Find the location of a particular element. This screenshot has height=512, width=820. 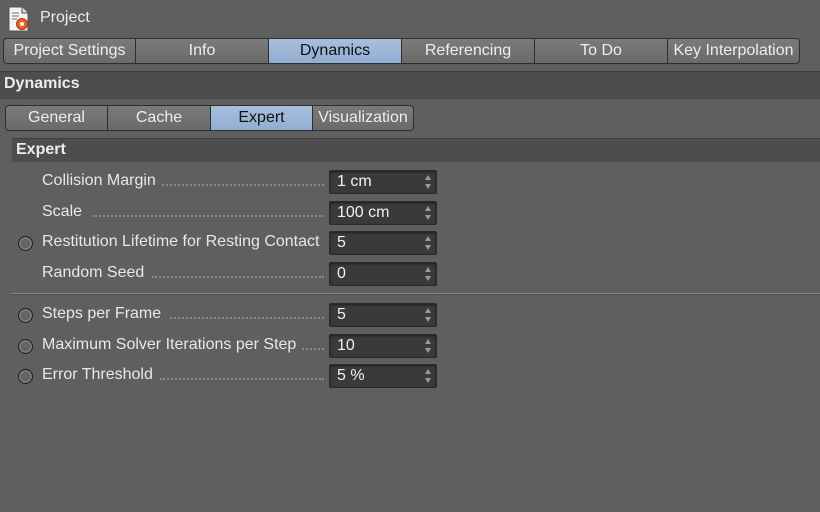

tab-dynamics: Dynamics is located at coordinates (335, 51).